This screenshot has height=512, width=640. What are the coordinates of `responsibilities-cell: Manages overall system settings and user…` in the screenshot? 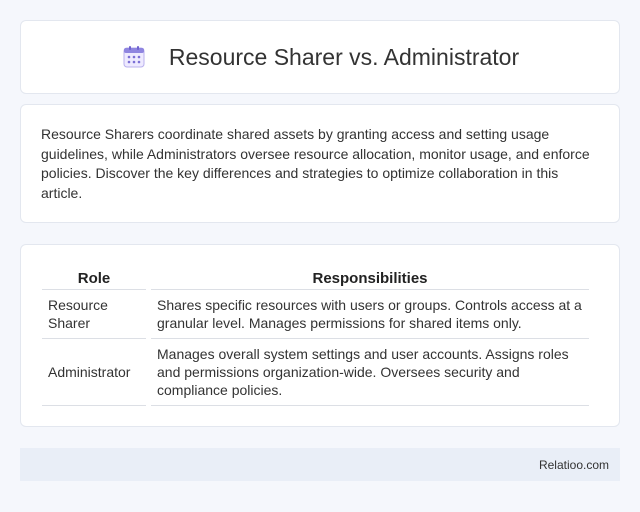 It's located at (370, 372).